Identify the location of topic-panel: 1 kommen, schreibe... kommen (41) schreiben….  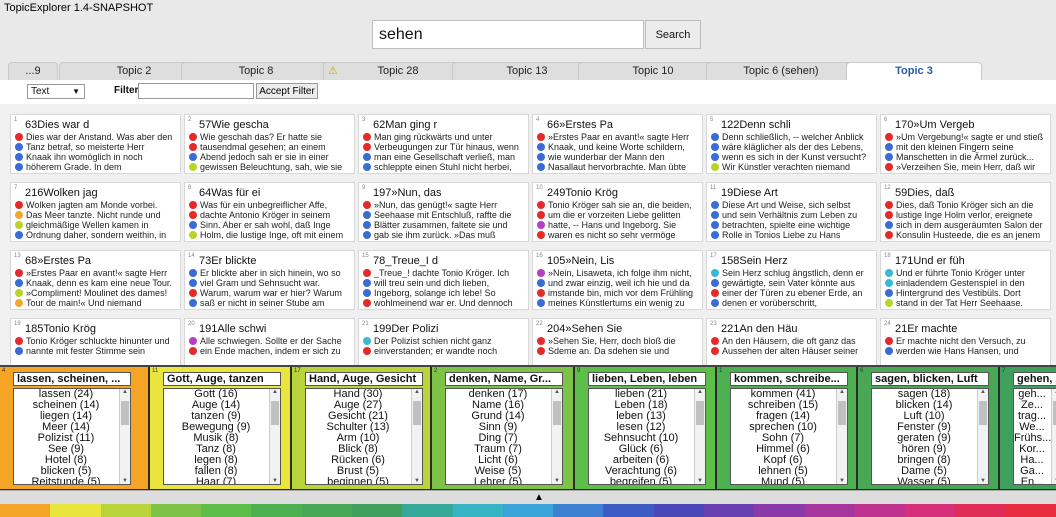
(786, 428).